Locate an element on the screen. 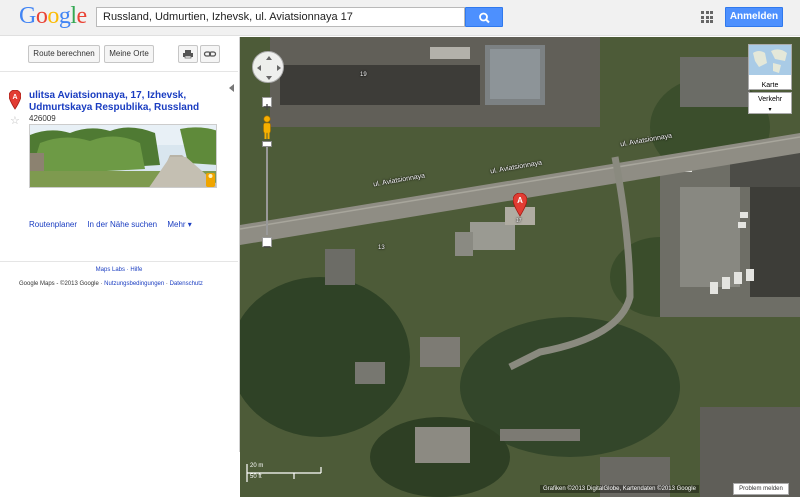  zoom-slider-thumb is located at coordinates (267, 144).